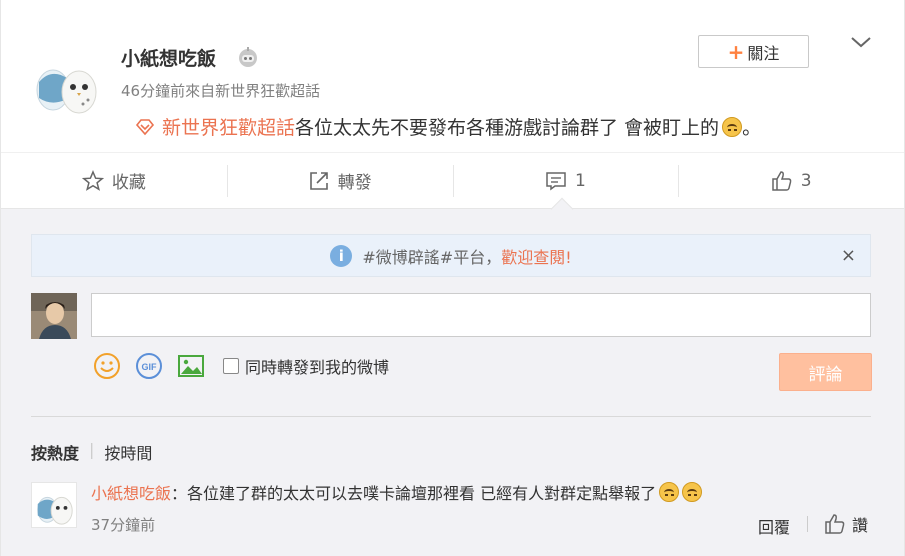  Describe the element at coordinates (481, 315) in the screenshot. I see `comment-input` at that location.